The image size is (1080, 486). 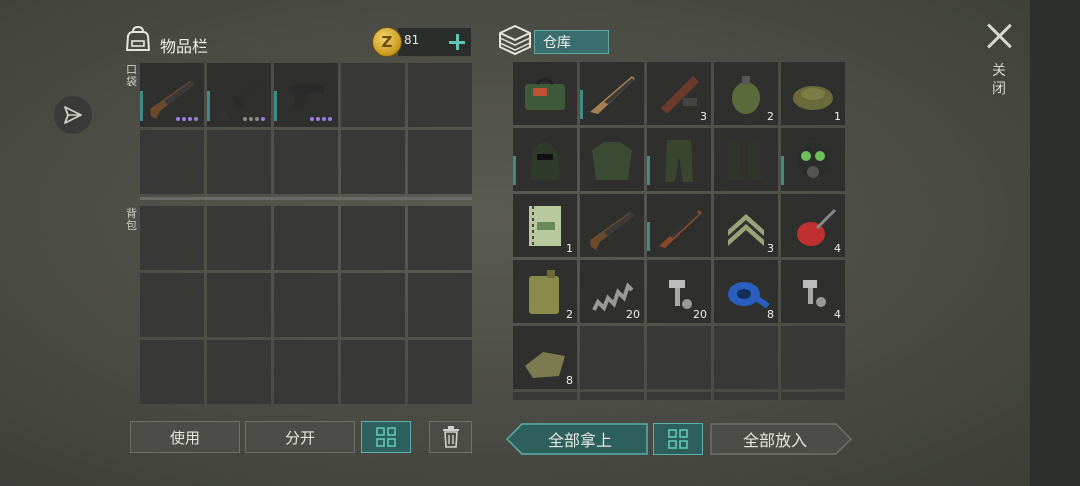 I want to click on use-button: 使用, so click(x=185, y=437).